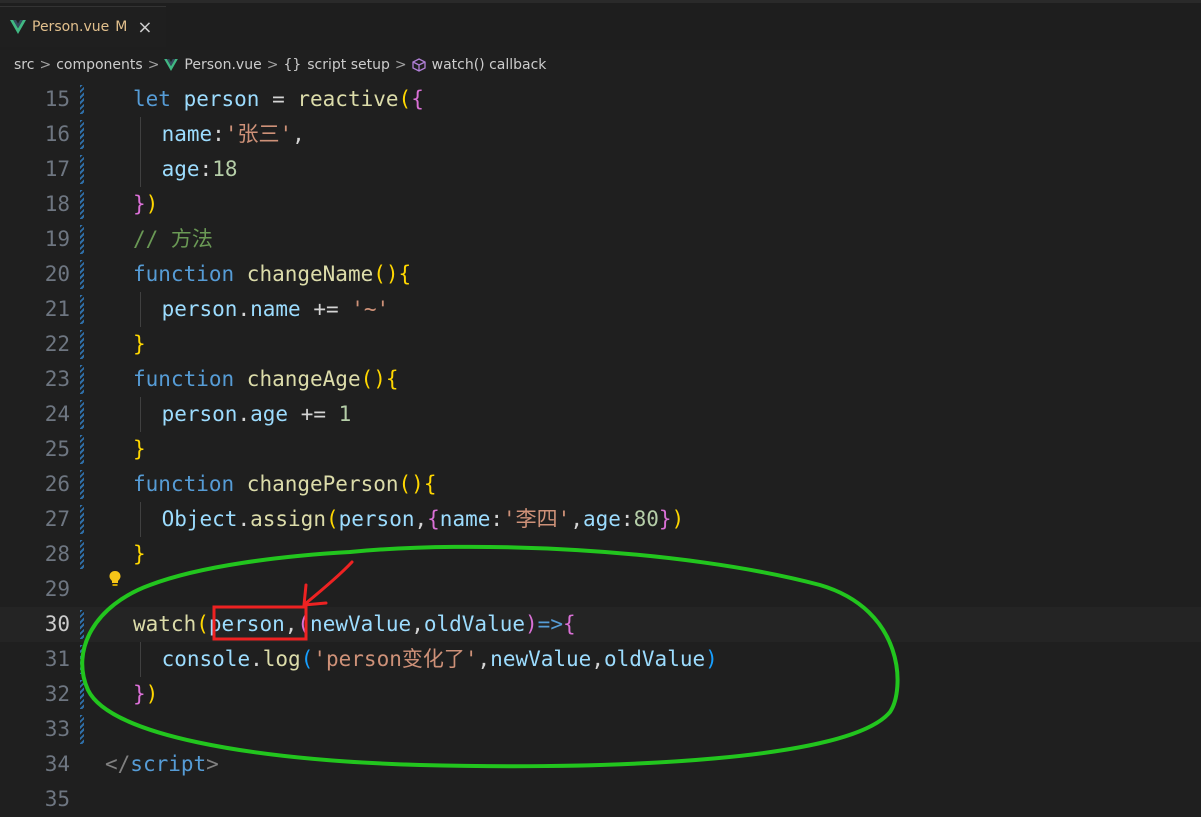  Describe the element at coordinates (258, 134) in the screenshot. I see `code-token: '张三'` at that location.